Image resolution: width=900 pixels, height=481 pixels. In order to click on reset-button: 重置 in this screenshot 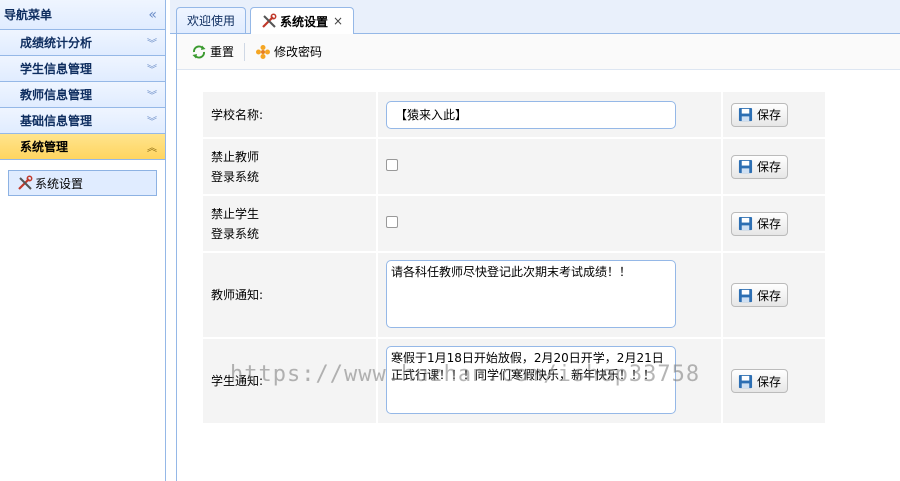, I will do `click(212, 51)`.